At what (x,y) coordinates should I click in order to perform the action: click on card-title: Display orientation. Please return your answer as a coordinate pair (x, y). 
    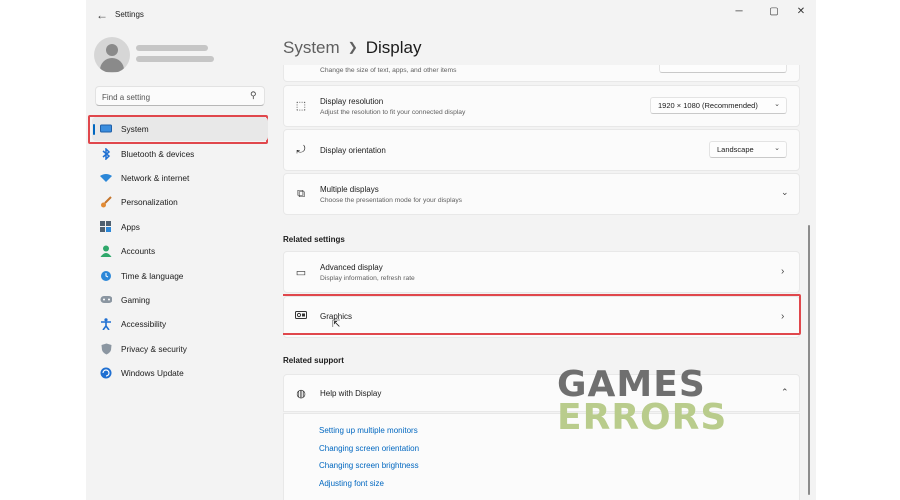
    Looking at the image, I should click on (353, 150).